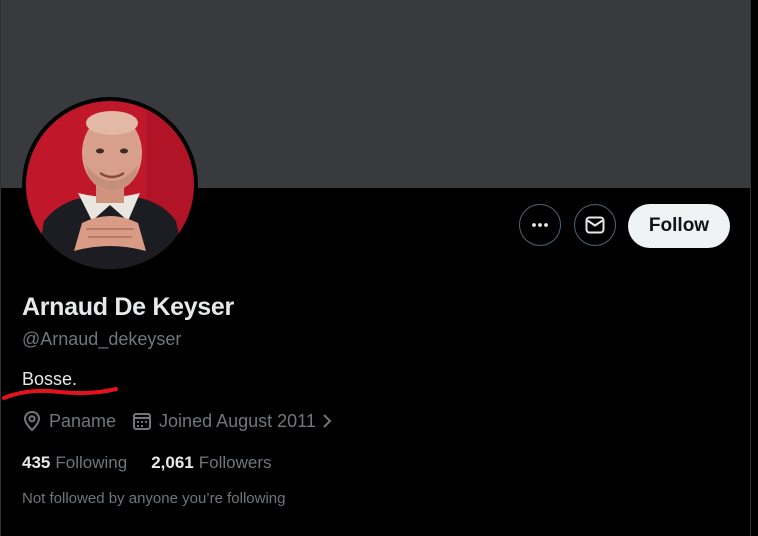  Describe the element at coordinates (32, 421) in the screenshot. I see `location-pin-icon` at that location.